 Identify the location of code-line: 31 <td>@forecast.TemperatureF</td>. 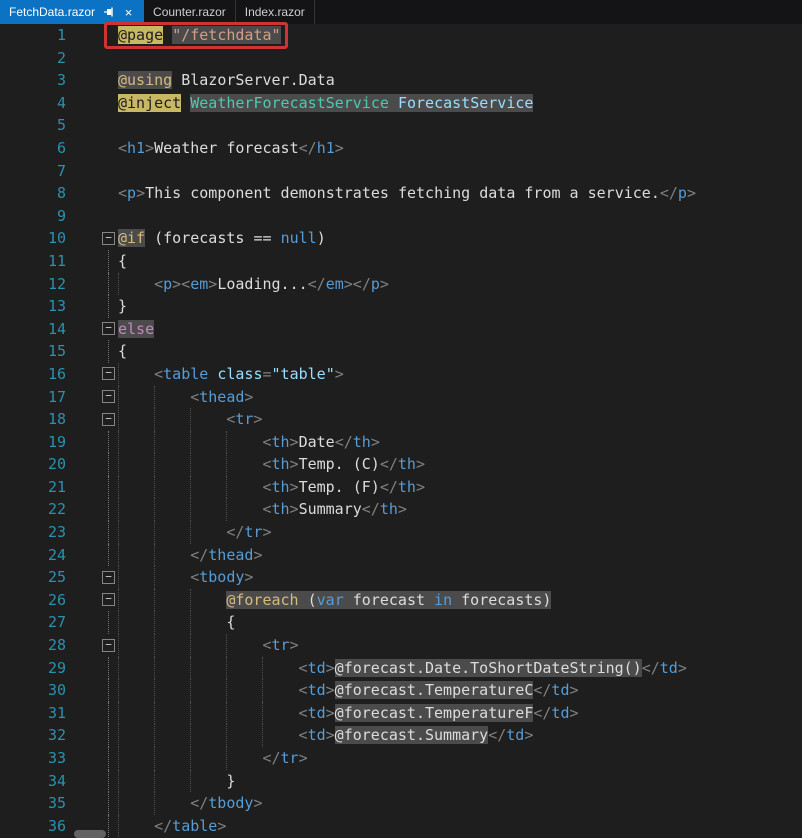
(401, 713).